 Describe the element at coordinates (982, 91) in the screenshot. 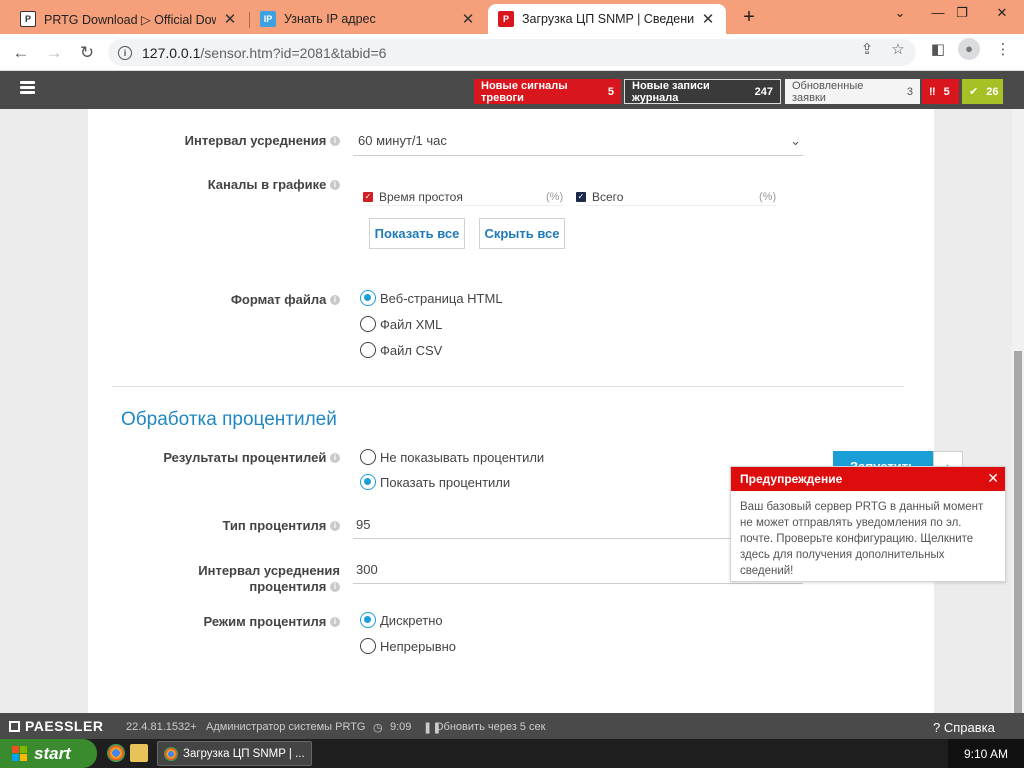

I see `up-sensors-badge: ✔ 26` at that location.